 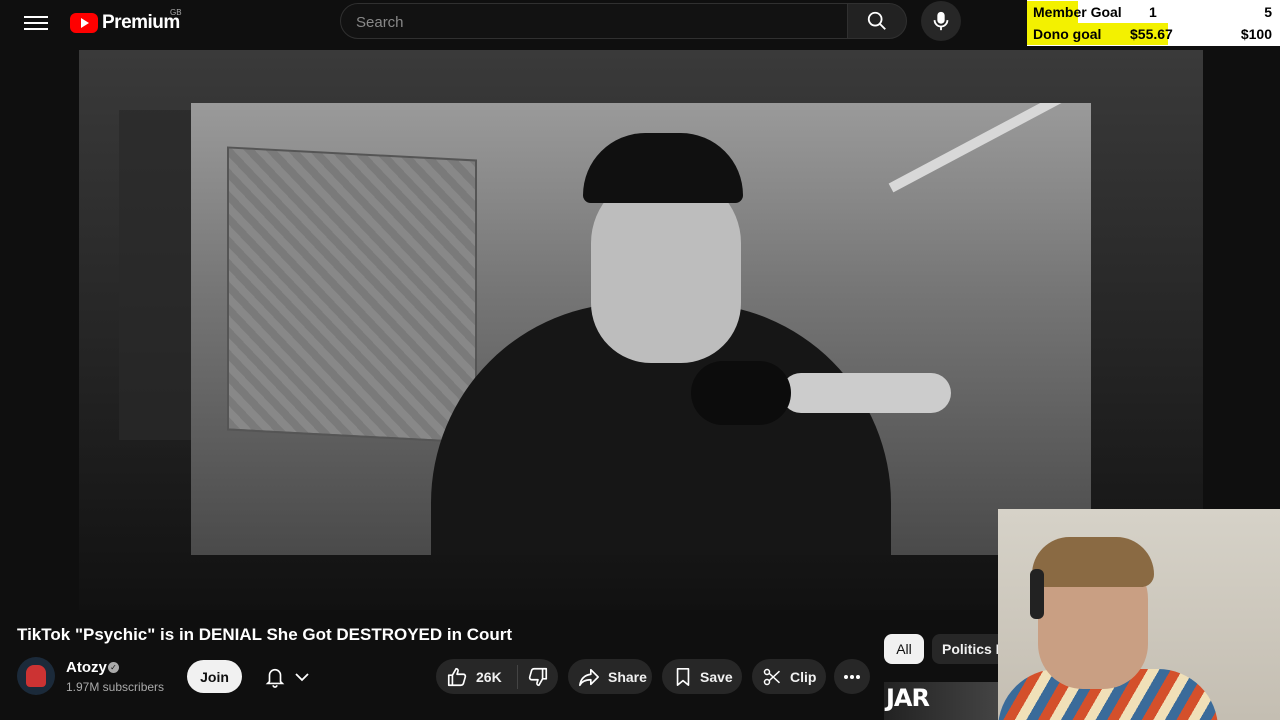 I want to click on member-goal-label: Member Goal, so click(x=1077, y=12).